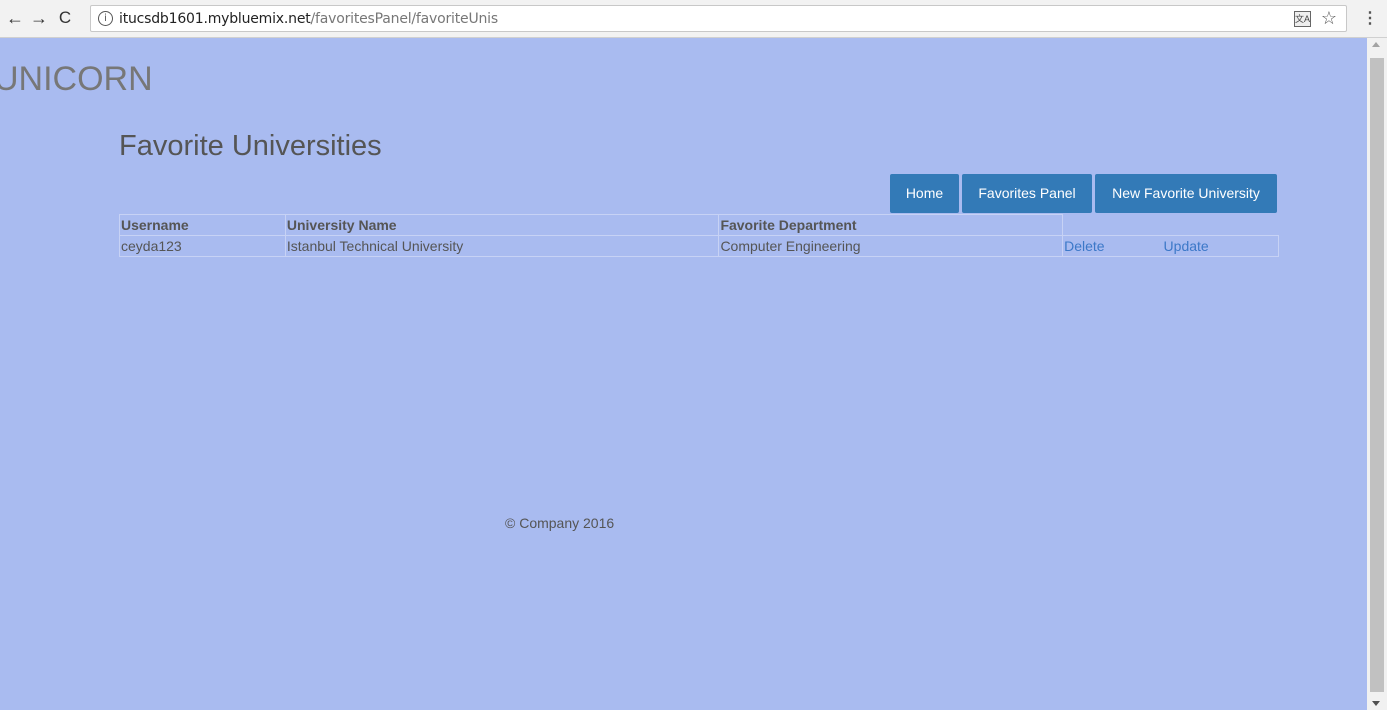  What do you see at coordinates (1084, 246) in the screenshot?
I see `delete-link: Delete` at bounding box center [1084, 246].